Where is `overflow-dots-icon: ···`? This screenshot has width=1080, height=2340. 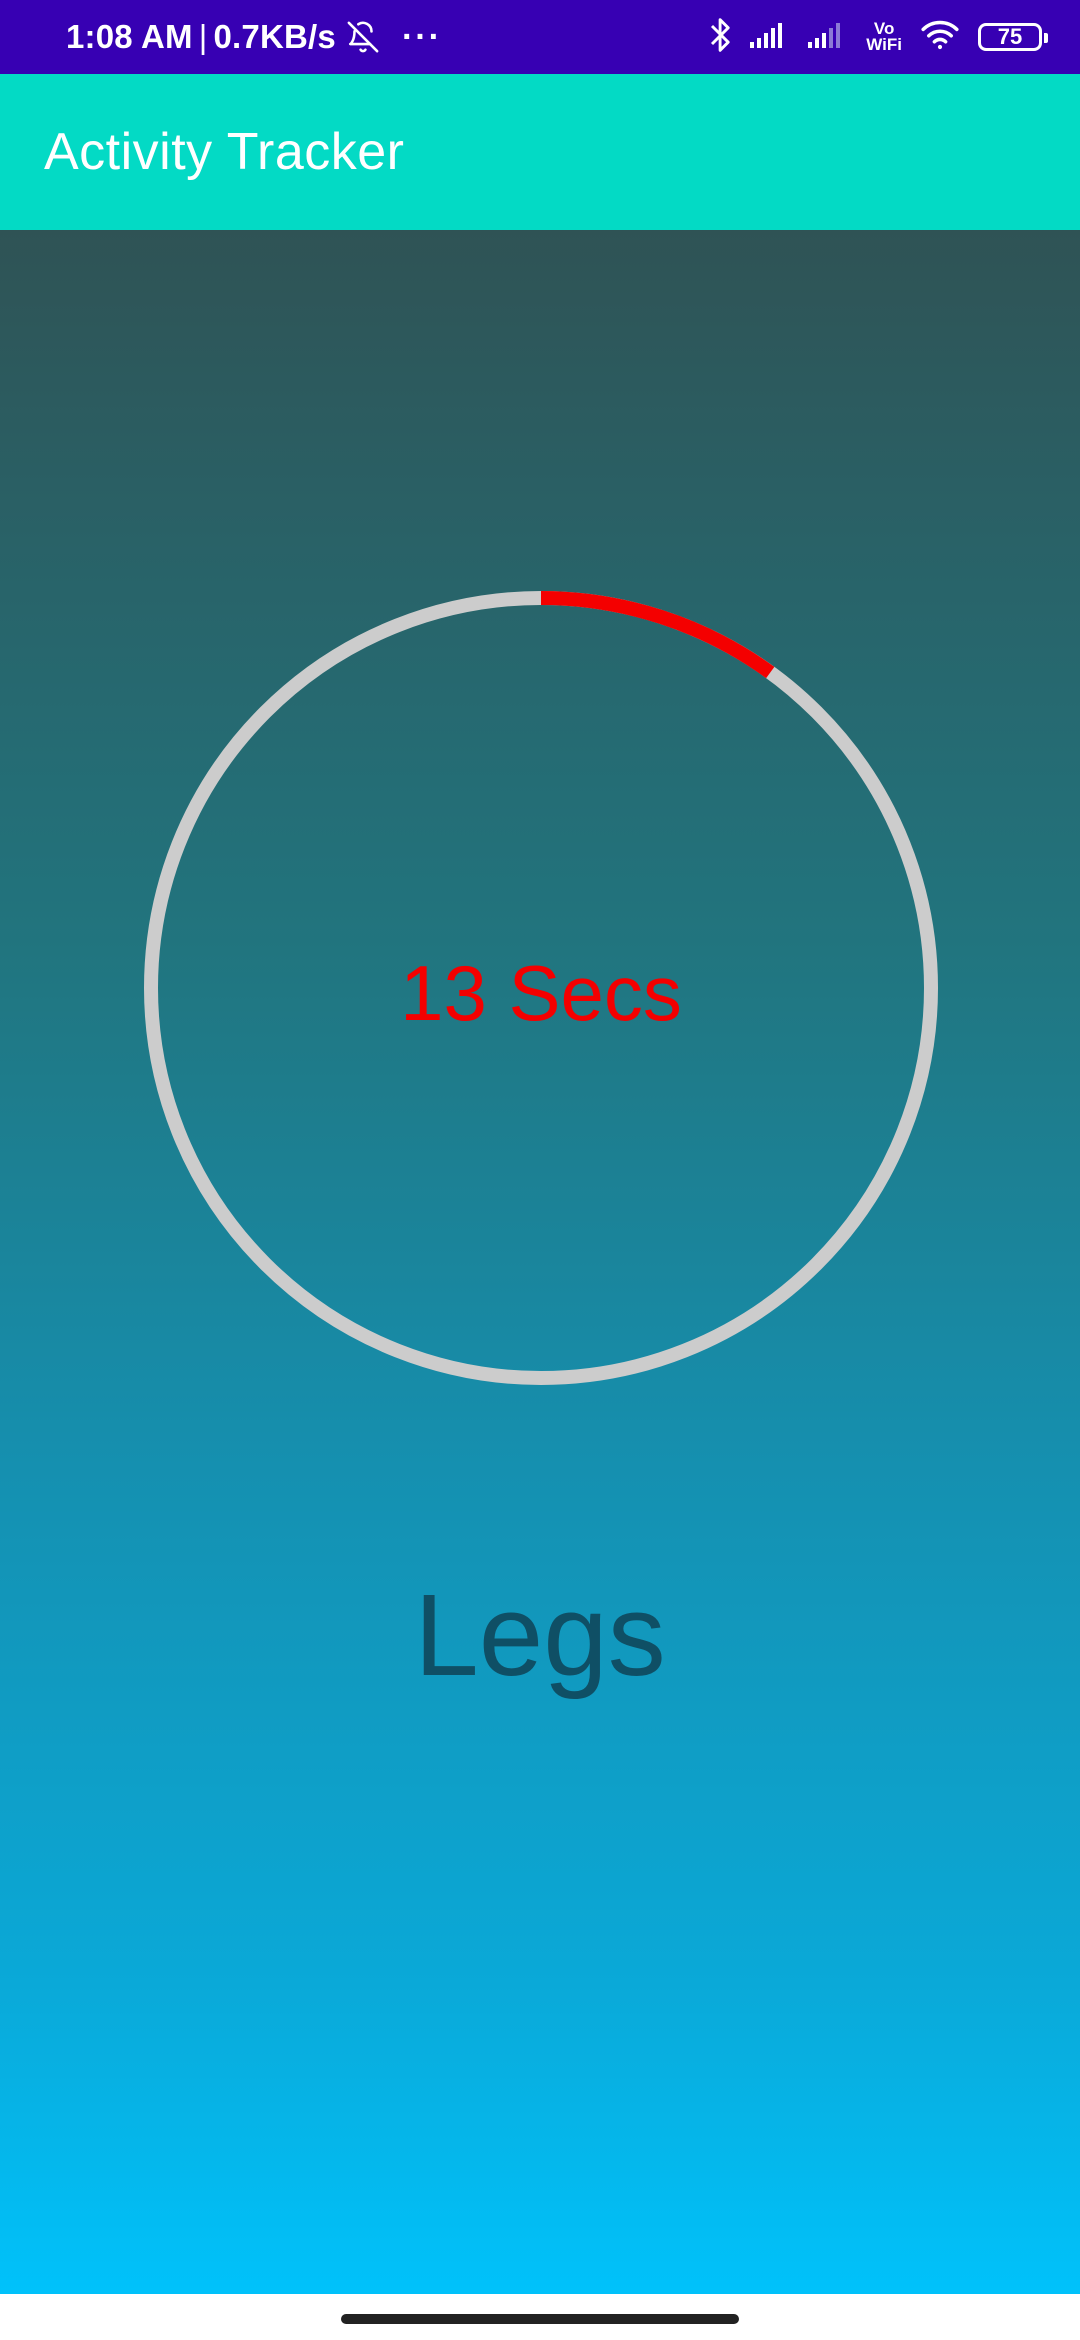
overflow-dots-icon: ··· is located at coordinates (421, 36).